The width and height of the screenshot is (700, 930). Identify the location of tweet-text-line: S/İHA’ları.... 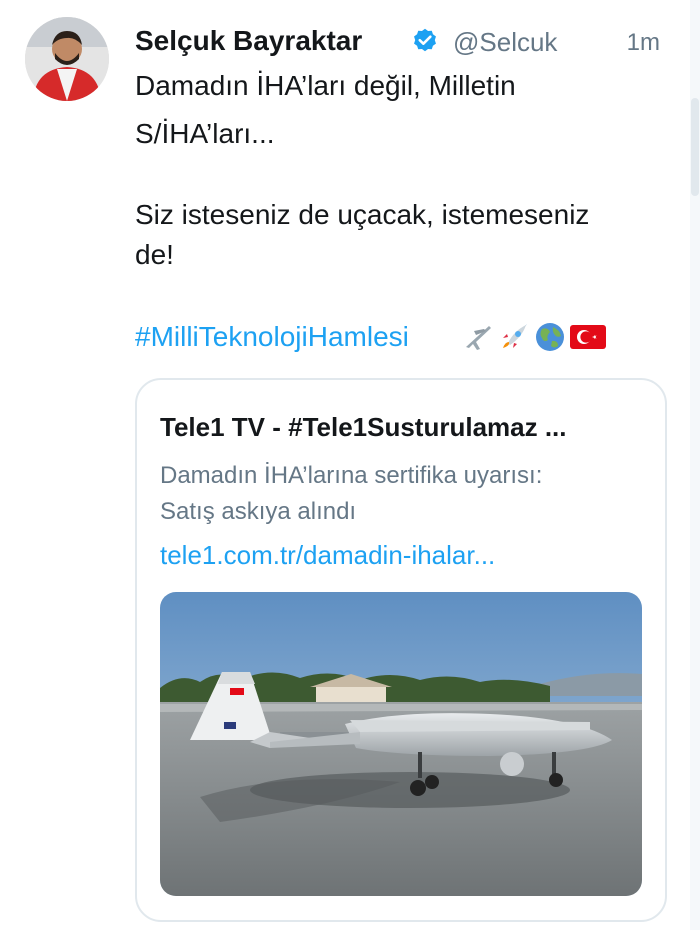
(205, 133).